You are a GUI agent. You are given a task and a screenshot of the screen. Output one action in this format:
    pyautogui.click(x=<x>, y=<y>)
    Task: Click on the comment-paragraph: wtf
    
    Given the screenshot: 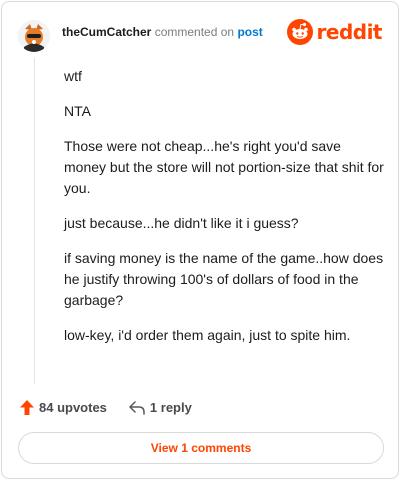 What is the action you would take?
    pyautogui.click(x=73, y=76)
    